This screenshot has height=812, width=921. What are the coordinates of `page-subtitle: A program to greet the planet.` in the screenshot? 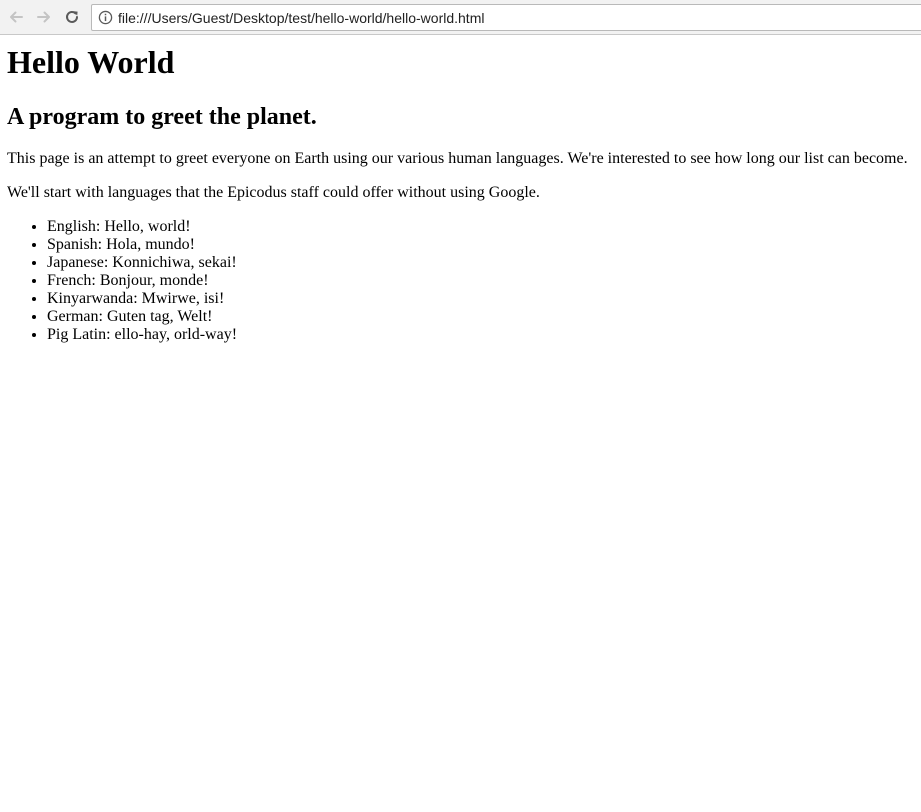 It's located at (162, 117).